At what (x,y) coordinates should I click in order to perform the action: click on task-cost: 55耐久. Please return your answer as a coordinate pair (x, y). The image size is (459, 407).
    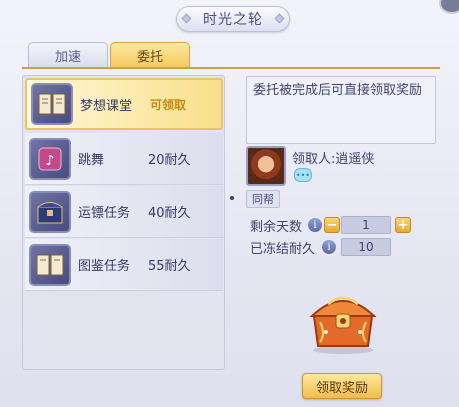
    Looking at the image, I should click on (169, 266).